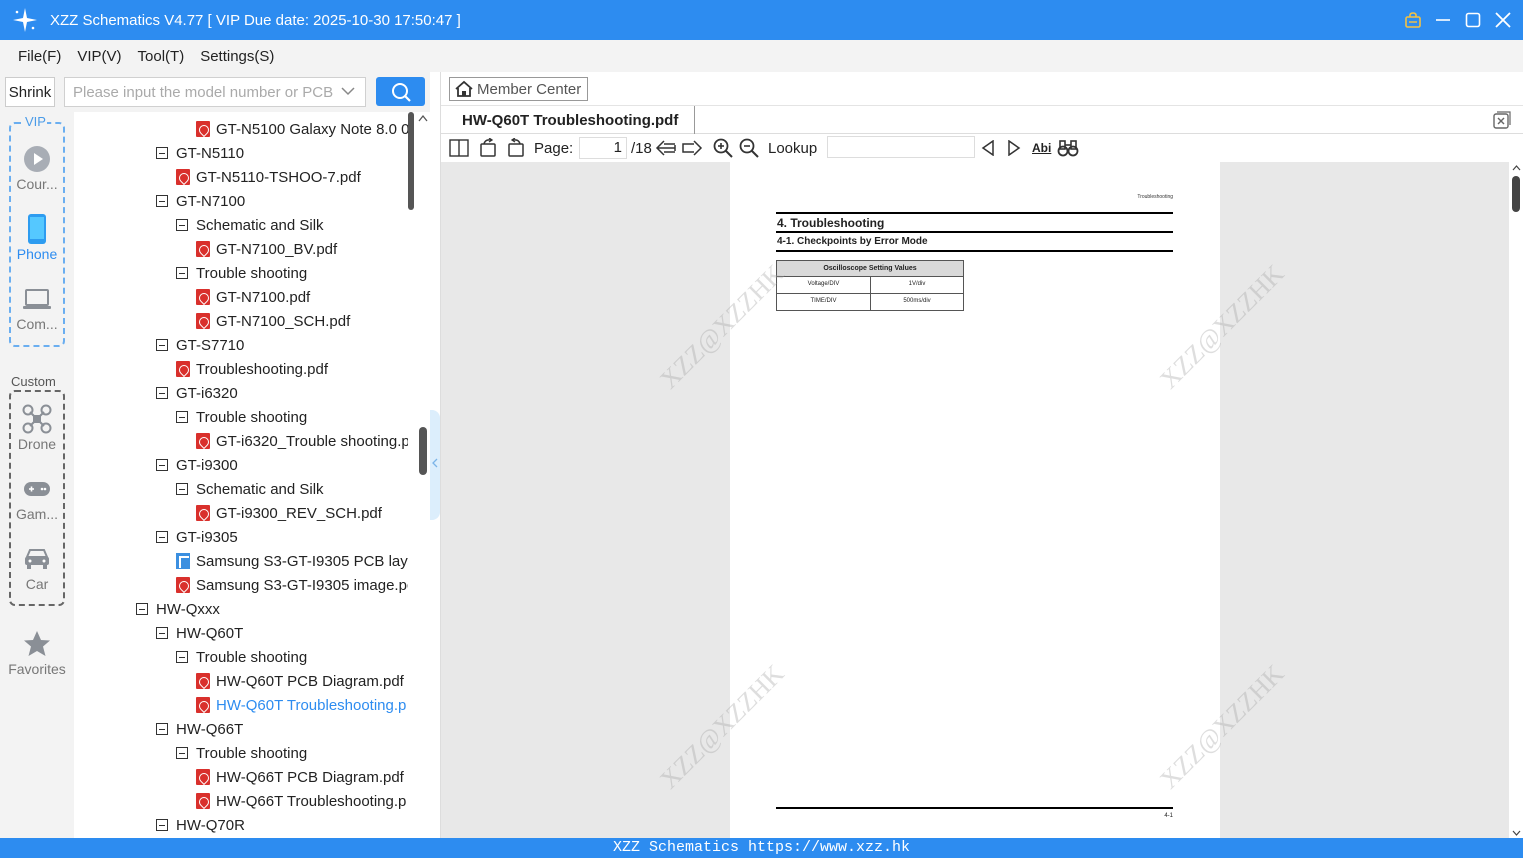 The height and width of the screenshot is (858, 1523). Describe the element at coordinates (200, 345) in the screenshot. I see `tree-item: GT-S7710` at that location.